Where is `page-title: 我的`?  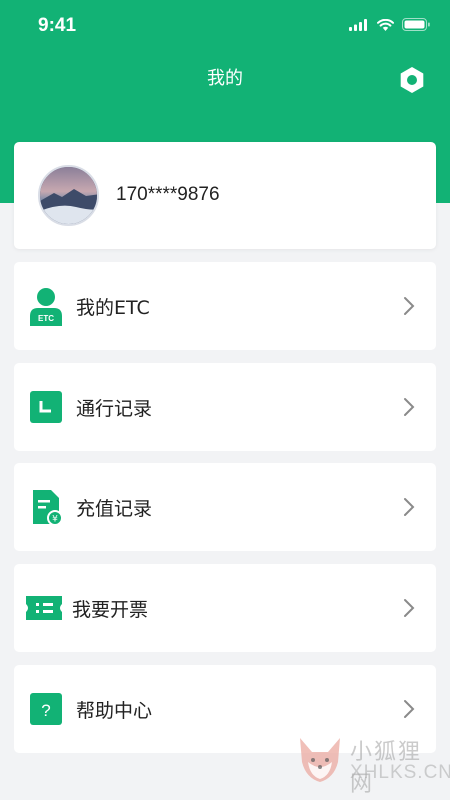
page-title: 我的 is located at coordinates (225, 78).